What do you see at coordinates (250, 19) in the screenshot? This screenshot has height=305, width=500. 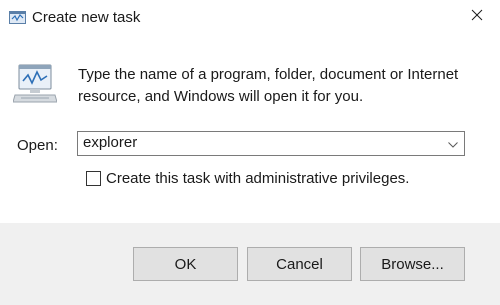 I see `title-bar: Create new task` at bounding box center [250, 19].